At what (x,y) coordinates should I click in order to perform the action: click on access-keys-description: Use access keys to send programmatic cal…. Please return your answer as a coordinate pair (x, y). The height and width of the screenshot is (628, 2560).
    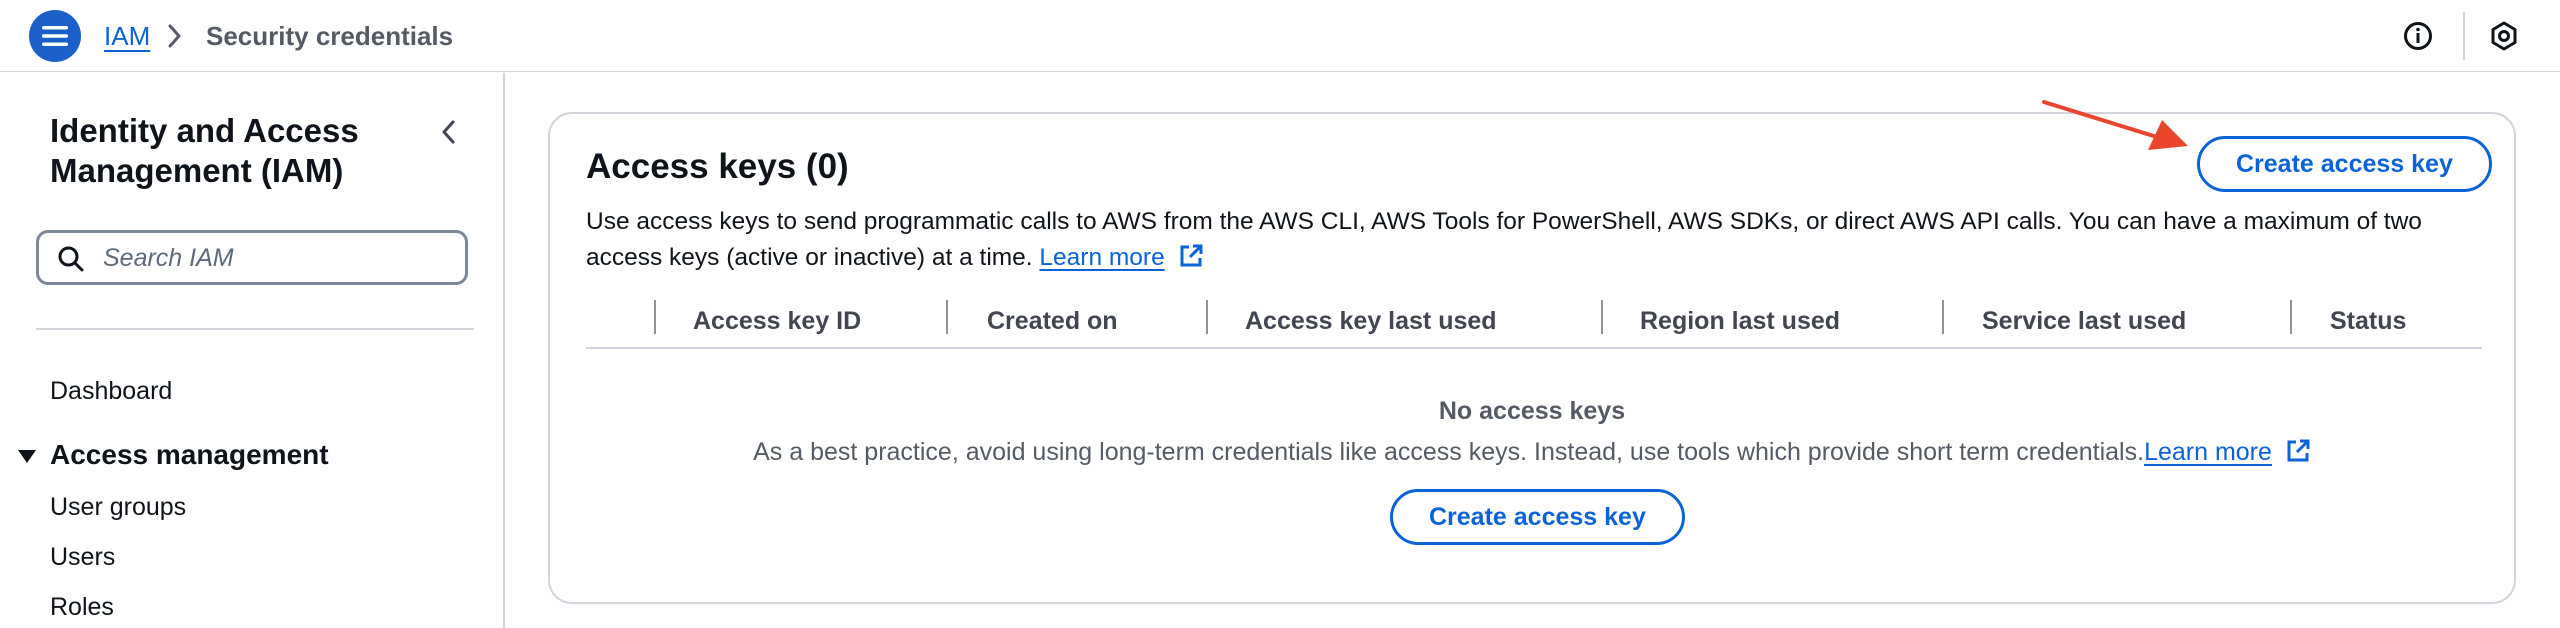
    Looking at the image, I should click on (1531, 242).